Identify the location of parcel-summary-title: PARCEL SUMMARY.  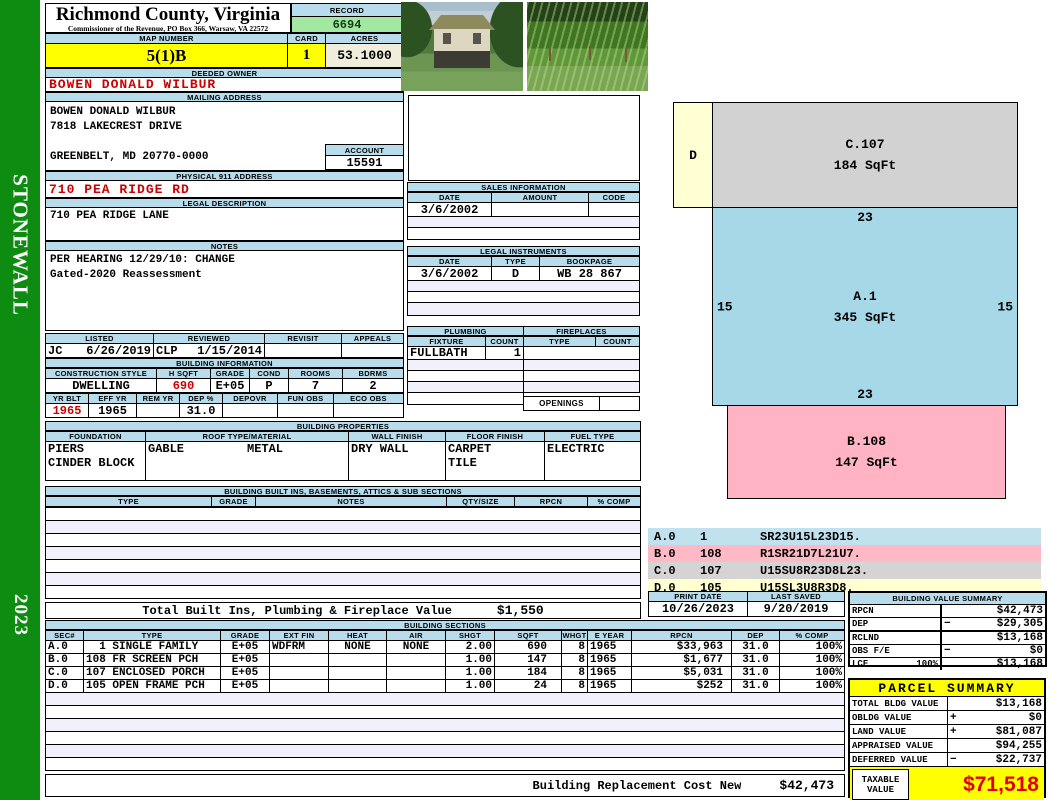
(947, 688).